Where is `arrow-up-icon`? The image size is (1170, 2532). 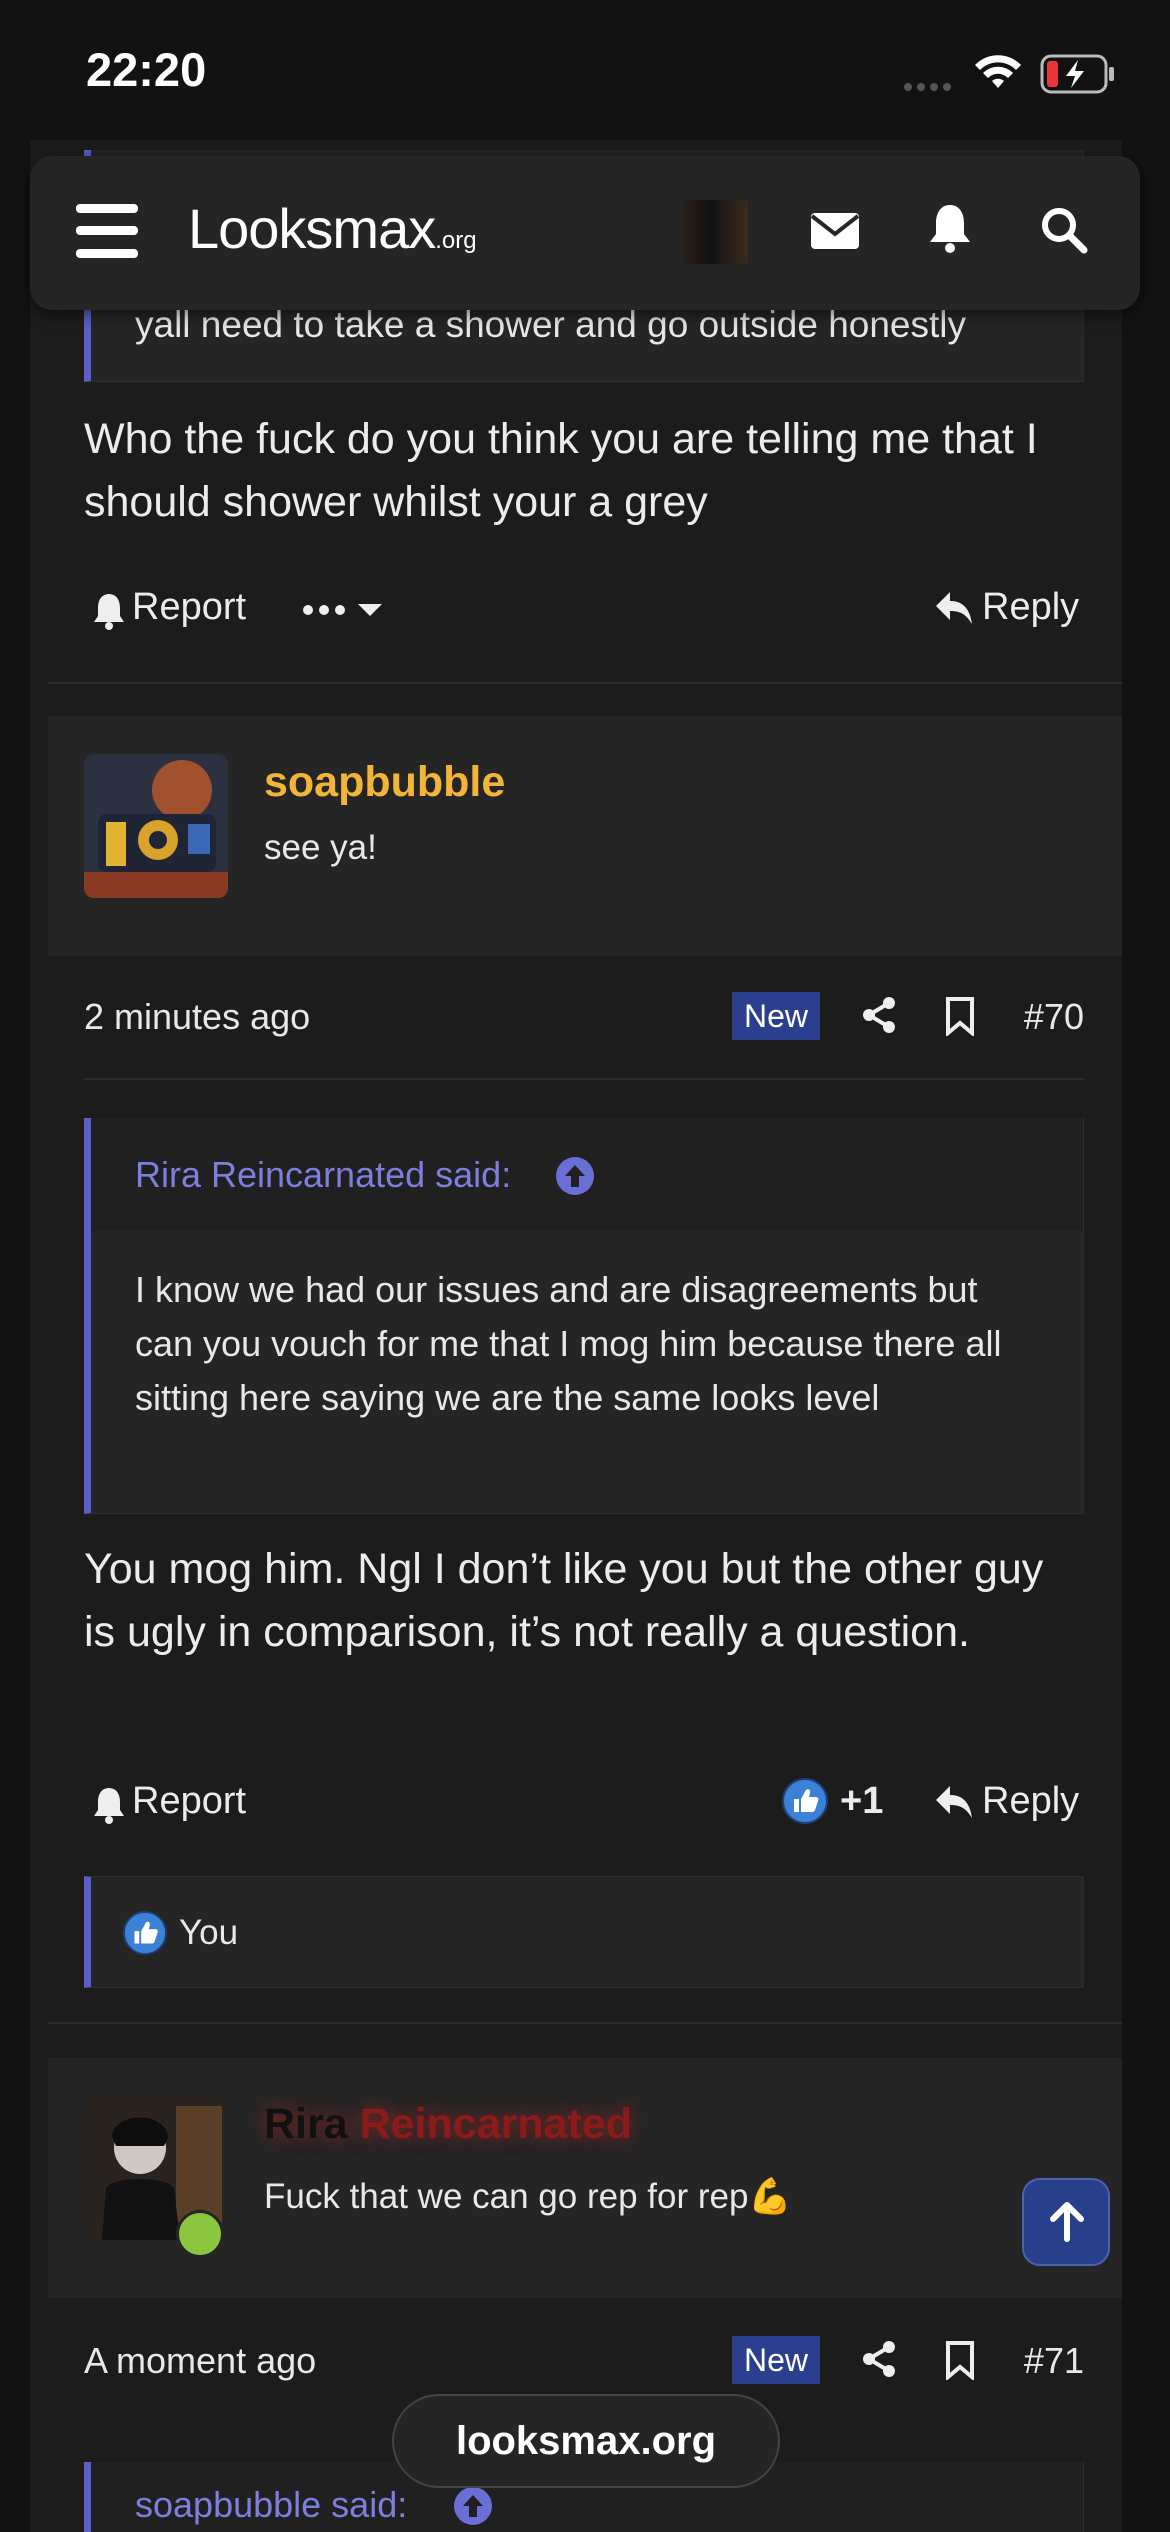 arrow-up-icon is located at coordinates (1067, 2222).